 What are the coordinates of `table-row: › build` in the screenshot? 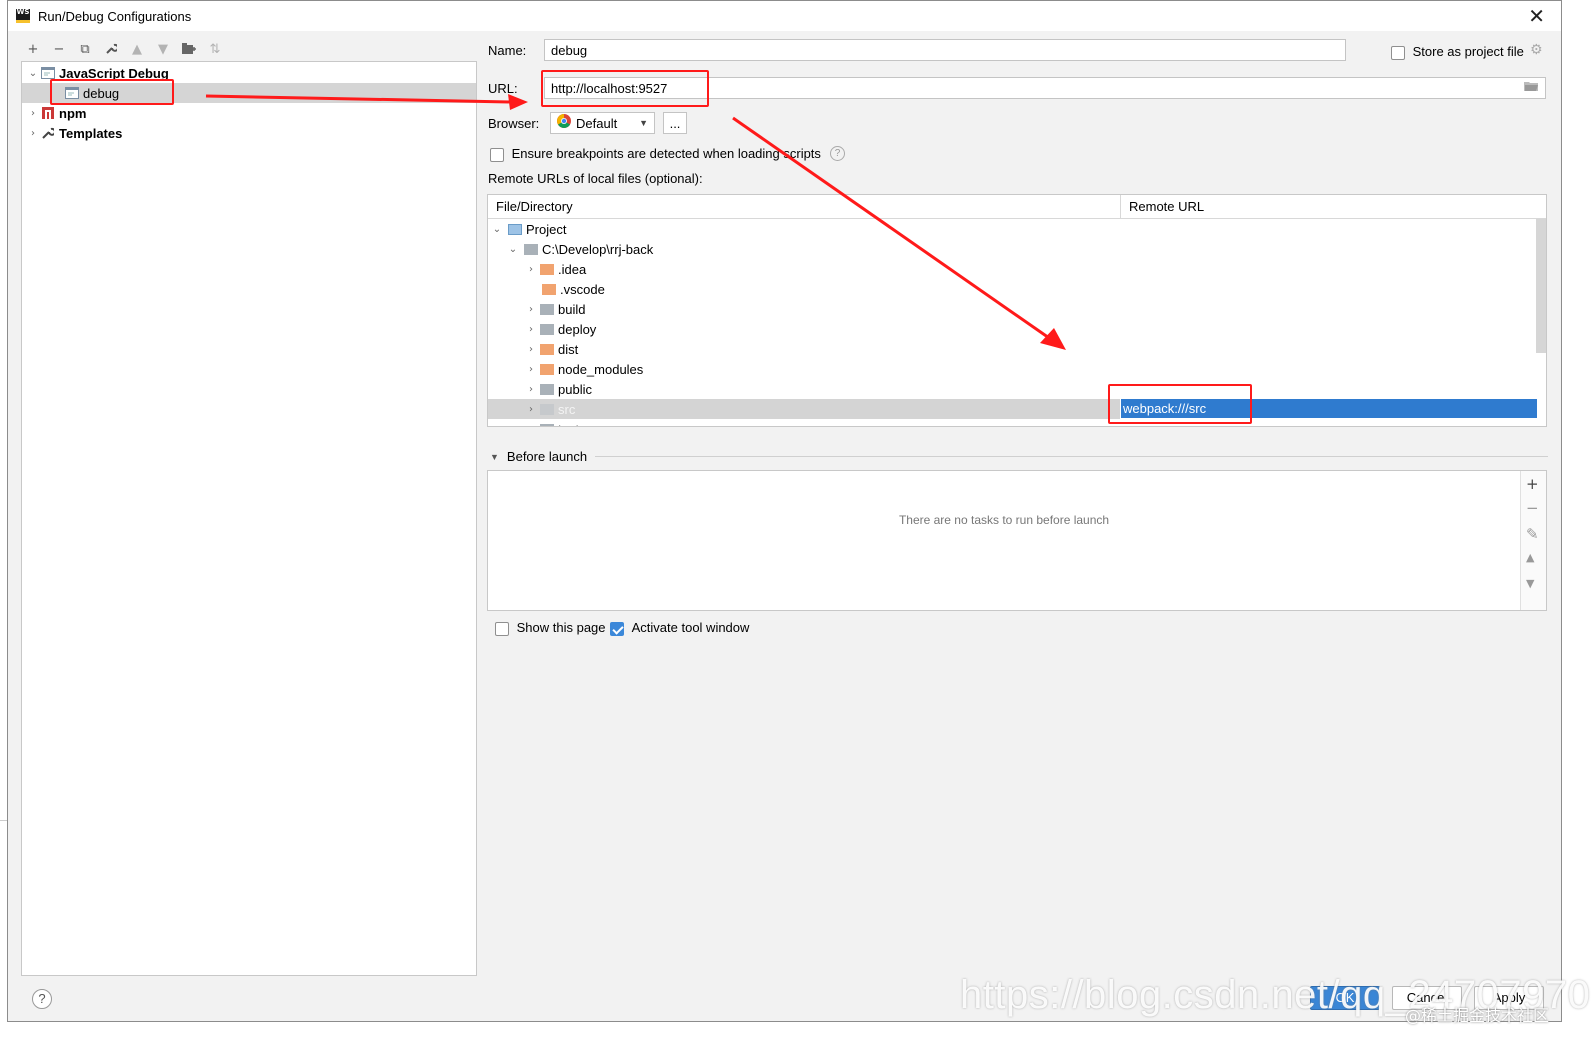 It's located at (1017, 309).